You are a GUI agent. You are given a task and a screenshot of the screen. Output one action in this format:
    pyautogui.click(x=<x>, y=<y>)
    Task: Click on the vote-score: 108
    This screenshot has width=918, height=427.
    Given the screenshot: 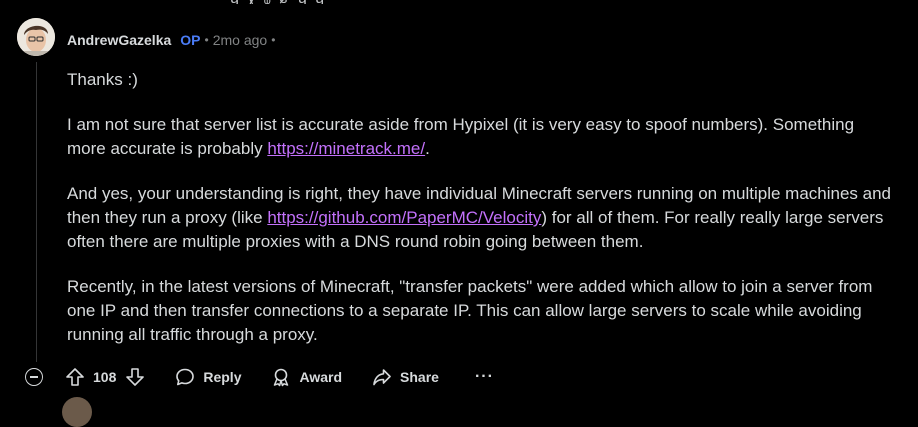 What is the action you would take?
    pyautogui.click(x=105, y=377)
    